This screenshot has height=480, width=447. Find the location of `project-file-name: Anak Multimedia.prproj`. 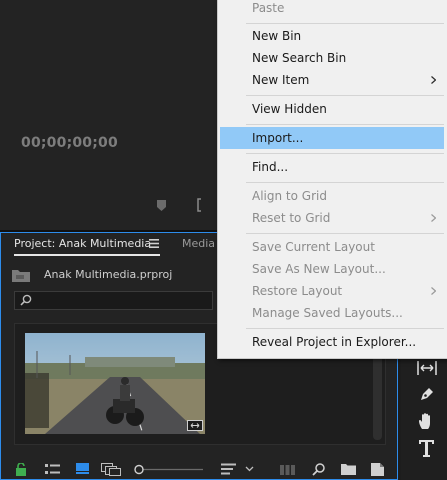

project-file-name: Anak Multimedia.prproj is located at coordinates (108, 274).